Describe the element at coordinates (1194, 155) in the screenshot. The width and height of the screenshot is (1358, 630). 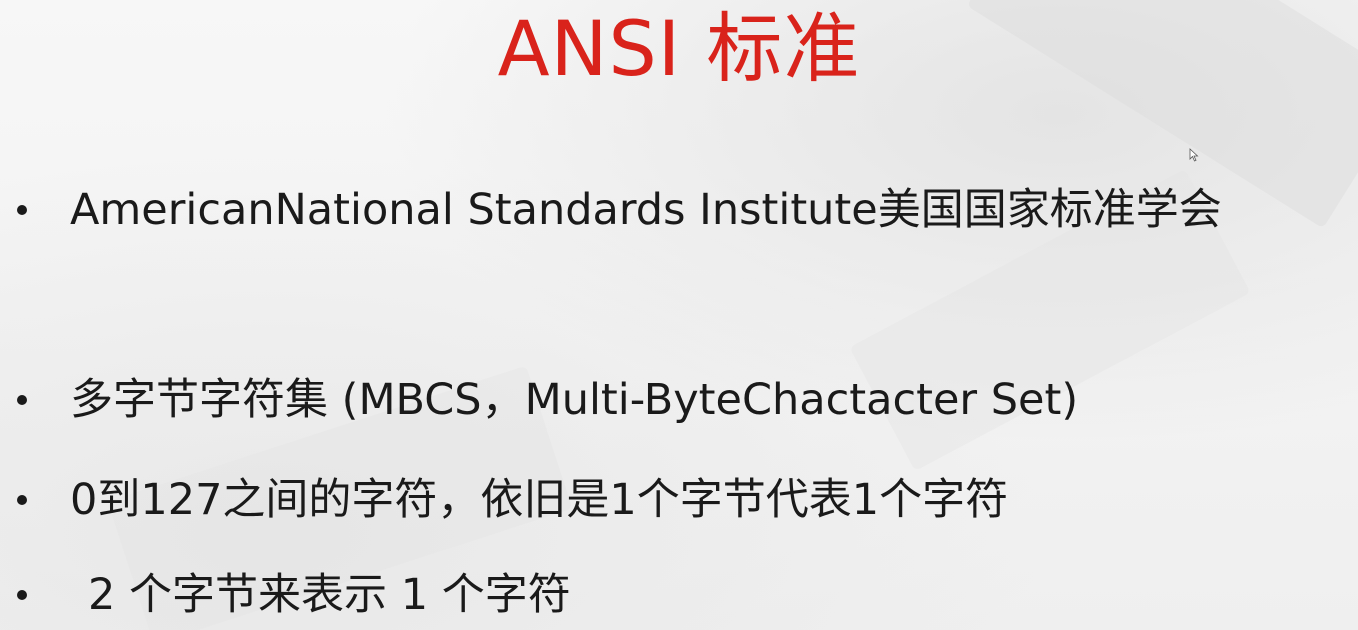
I see `mouse-pointer-icon` at that location.